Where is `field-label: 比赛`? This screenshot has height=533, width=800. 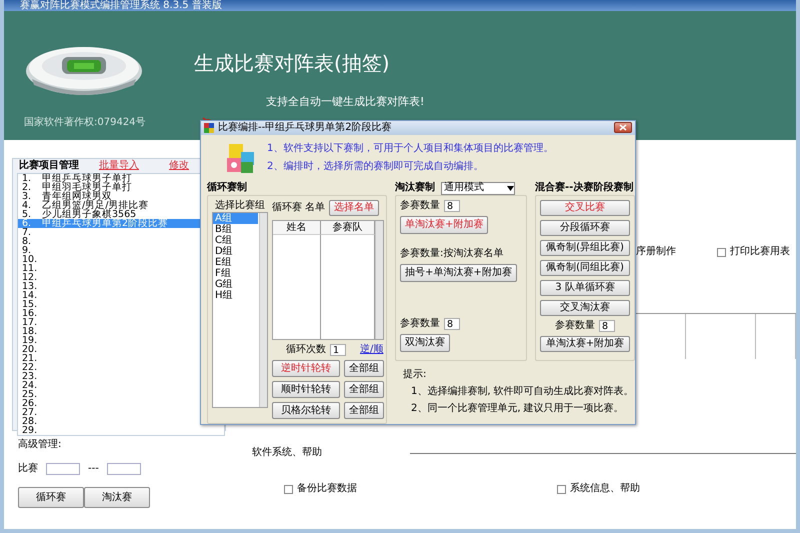
field-label: 比赛 is located at coordinates (28, 469).